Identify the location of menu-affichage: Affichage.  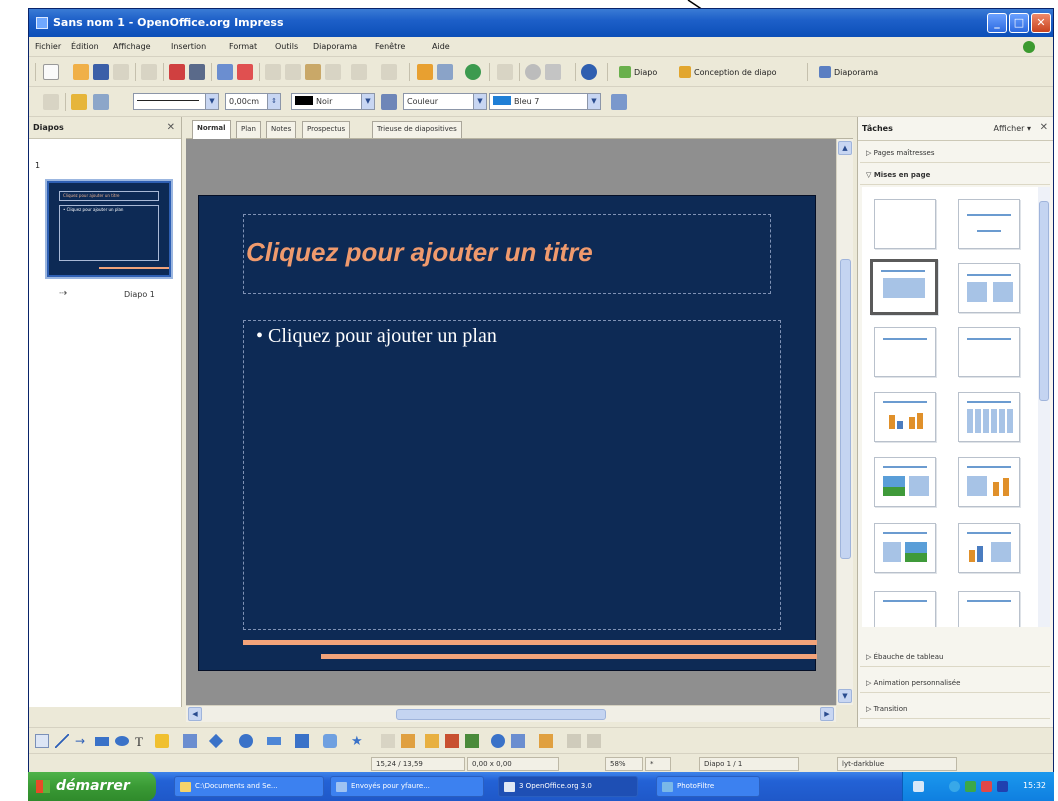
(132, 46).